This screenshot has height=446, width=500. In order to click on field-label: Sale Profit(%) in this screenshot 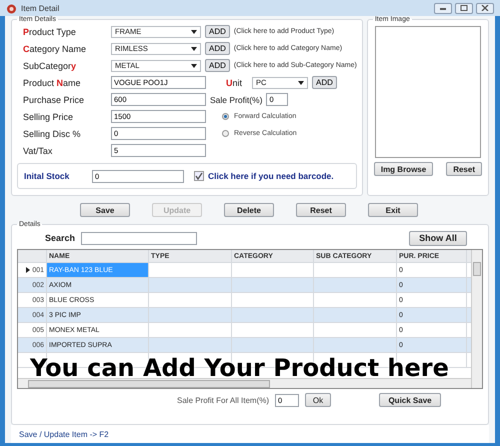, I will do `click(236, 99)`.